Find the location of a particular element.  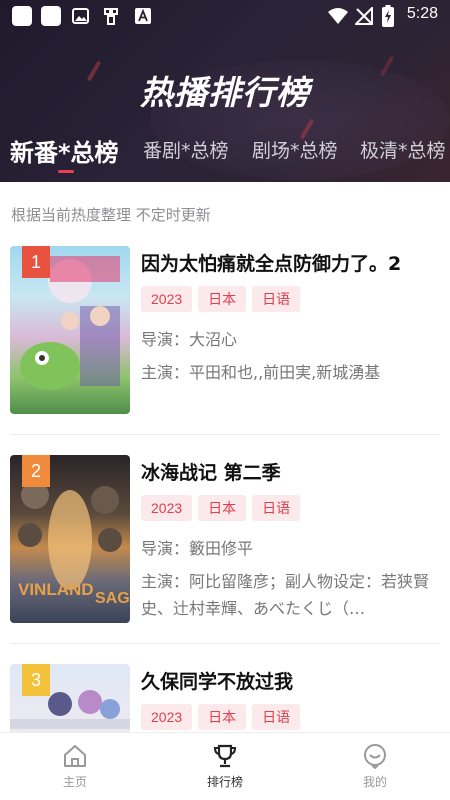

svg-text: VINLAND is located at coordinates (56, 589).